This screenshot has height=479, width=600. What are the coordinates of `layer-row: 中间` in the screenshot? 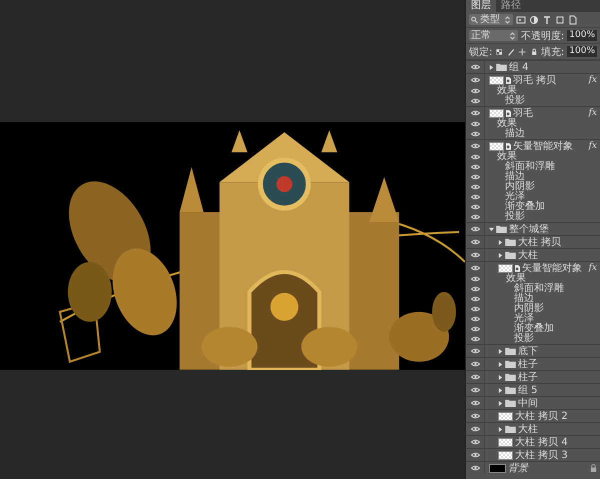 It's located at (533, 402).